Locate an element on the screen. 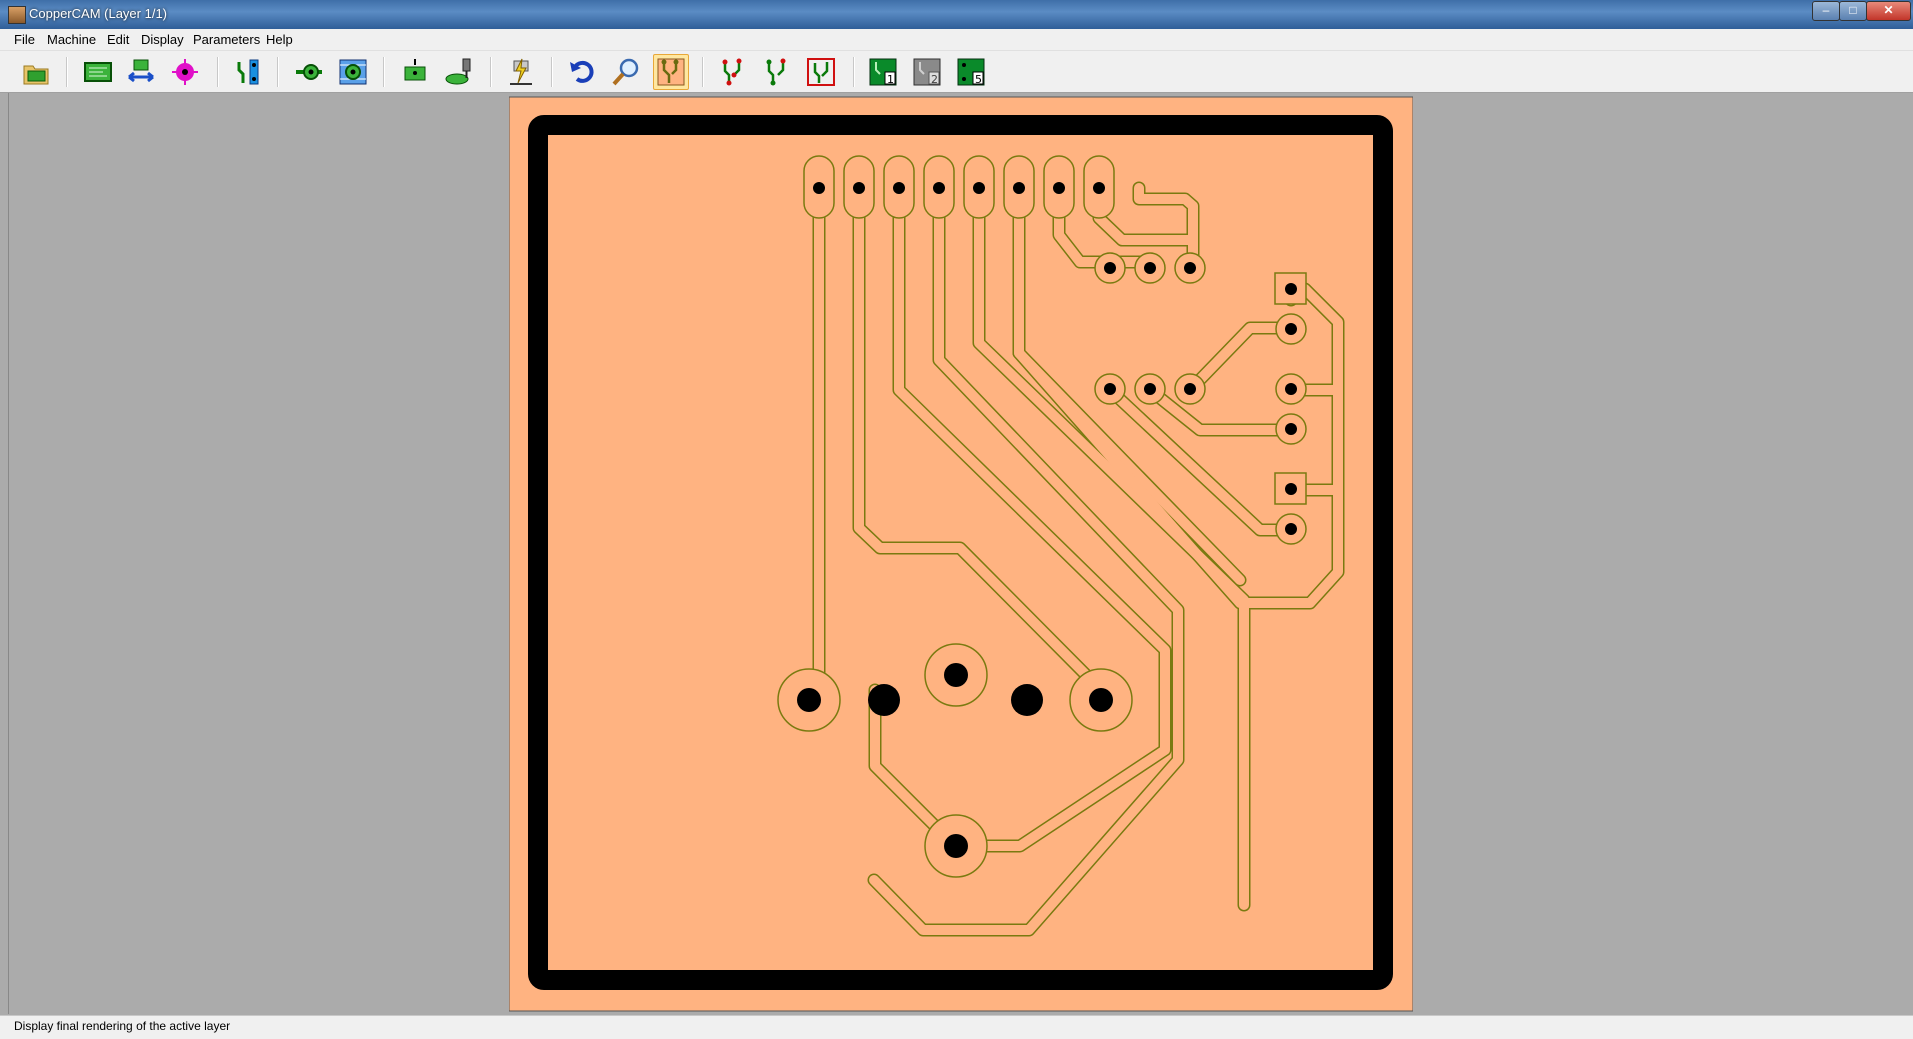 This screenshot has width=1913, height=1039. menu-parameters: Parameters is located at coordinates (226, 39).